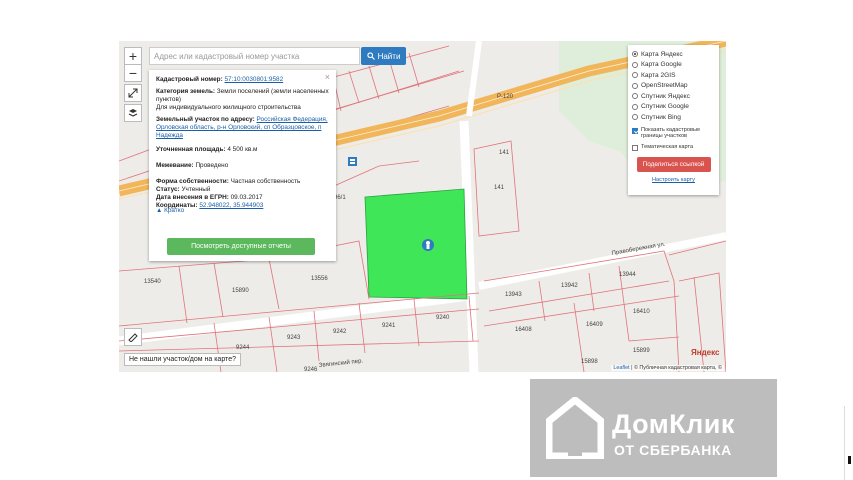  I want to click on caret-up-icon: ▲, so click(159, 210).